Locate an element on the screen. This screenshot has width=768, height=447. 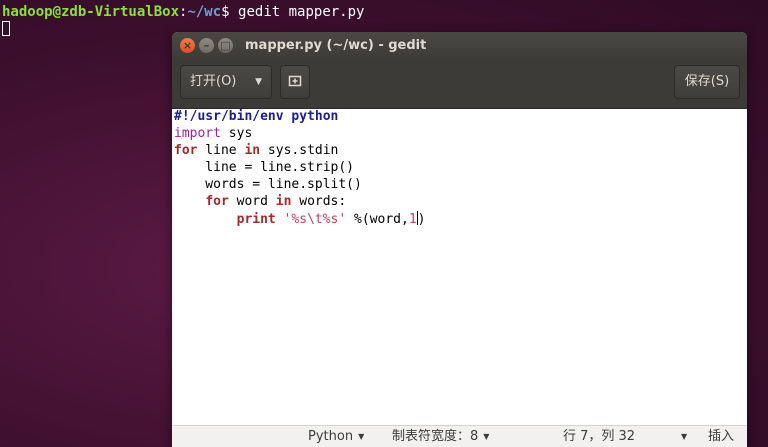
open-button-label: 打开(O) is located at coordinates (213, 81).